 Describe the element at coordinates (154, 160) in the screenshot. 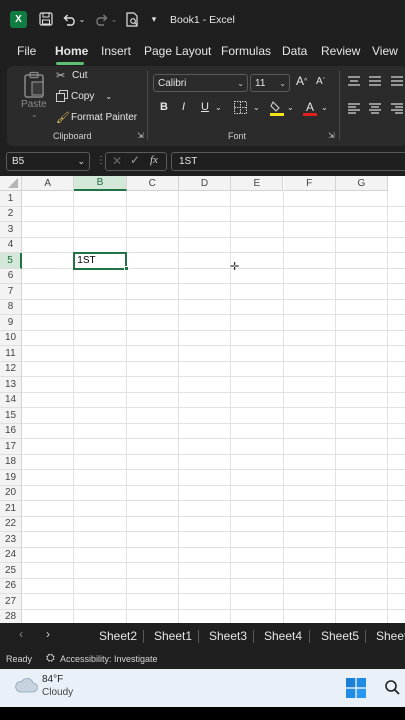

I see `insert-function-button: fx` at that location.